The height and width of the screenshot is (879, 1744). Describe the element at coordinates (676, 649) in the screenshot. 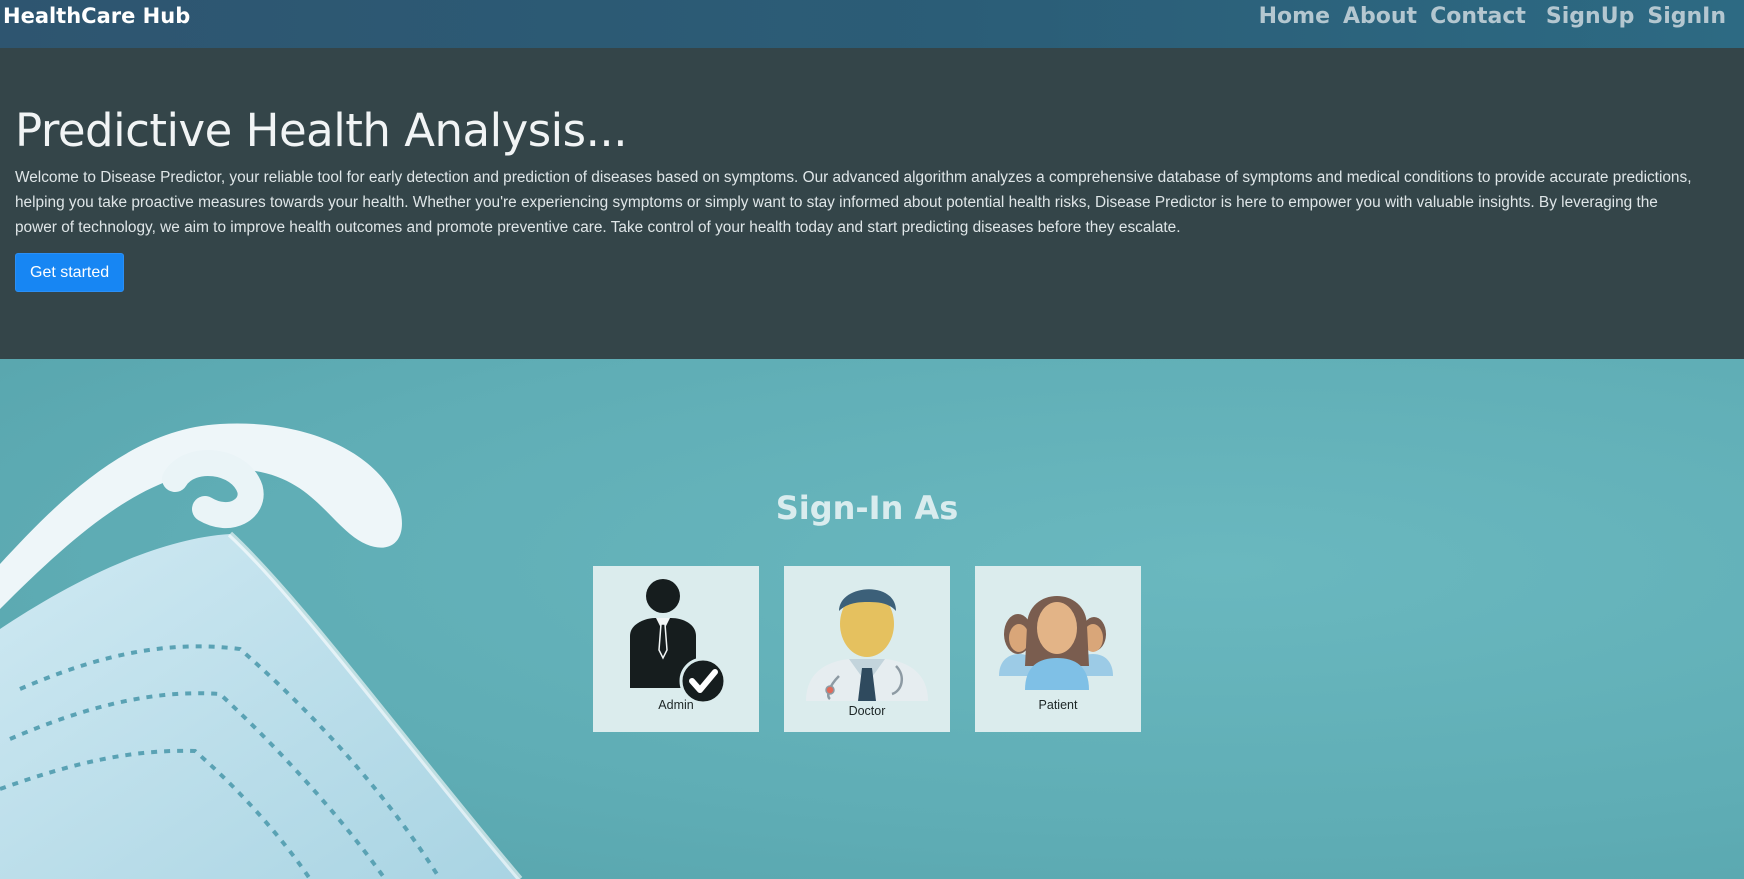

I see `signin-card-admin: Admin` at that location.